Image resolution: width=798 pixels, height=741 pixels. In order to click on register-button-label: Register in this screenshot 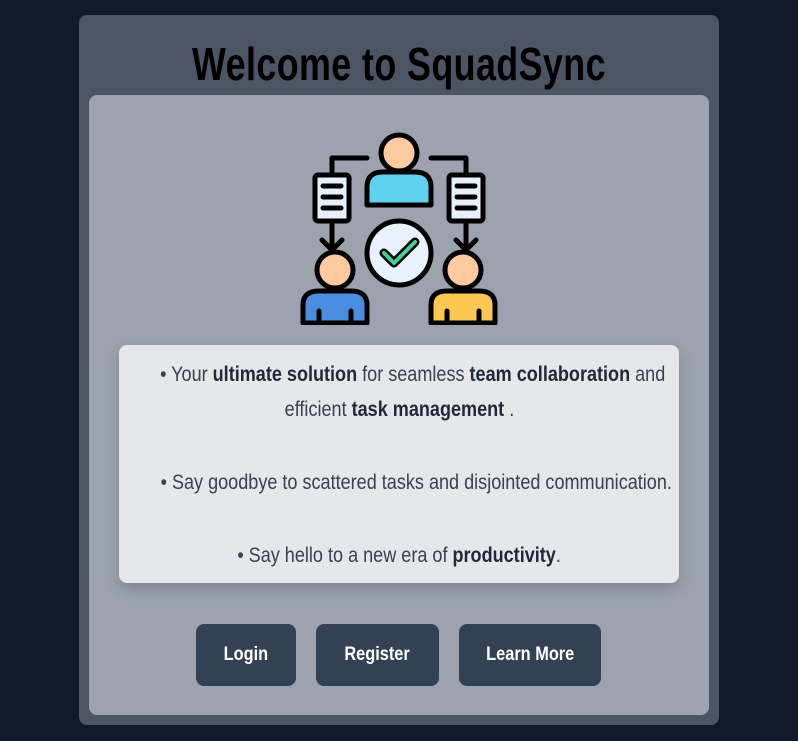, I will do `click(377, 654)`.